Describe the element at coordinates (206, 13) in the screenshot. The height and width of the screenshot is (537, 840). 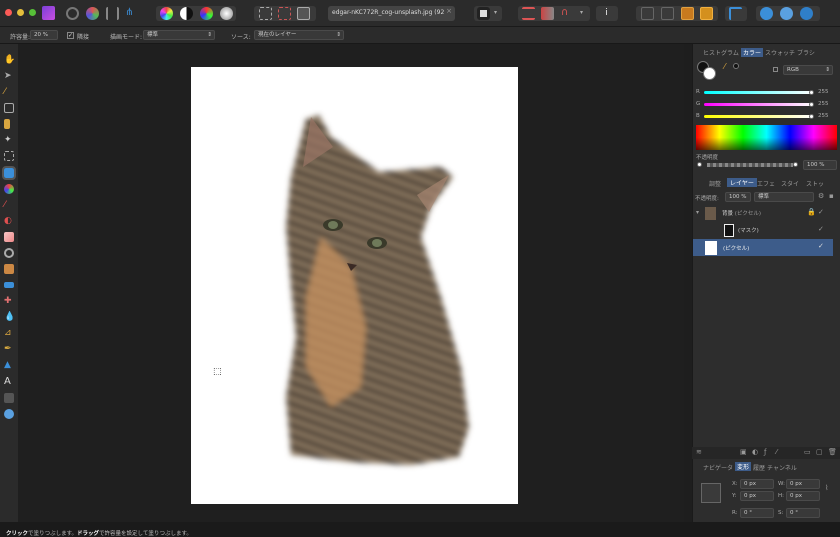
I see `auto-colors-icon` at that location.